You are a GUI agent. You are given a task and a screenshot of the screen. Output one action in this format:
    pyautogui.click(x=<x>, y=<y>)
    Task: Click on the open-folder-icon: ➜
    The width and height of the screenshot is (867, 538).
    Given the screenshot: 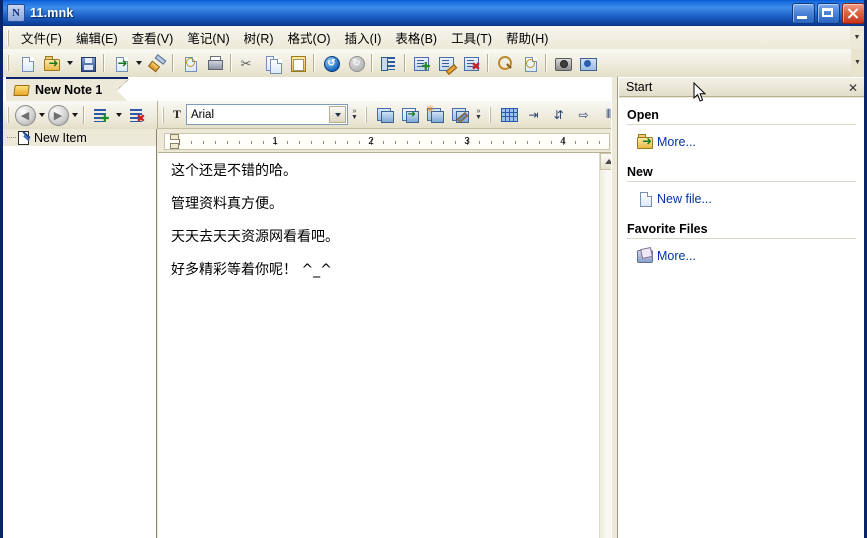 What is the action you would take?
    pyautogui.click(x=645, y=141)
    